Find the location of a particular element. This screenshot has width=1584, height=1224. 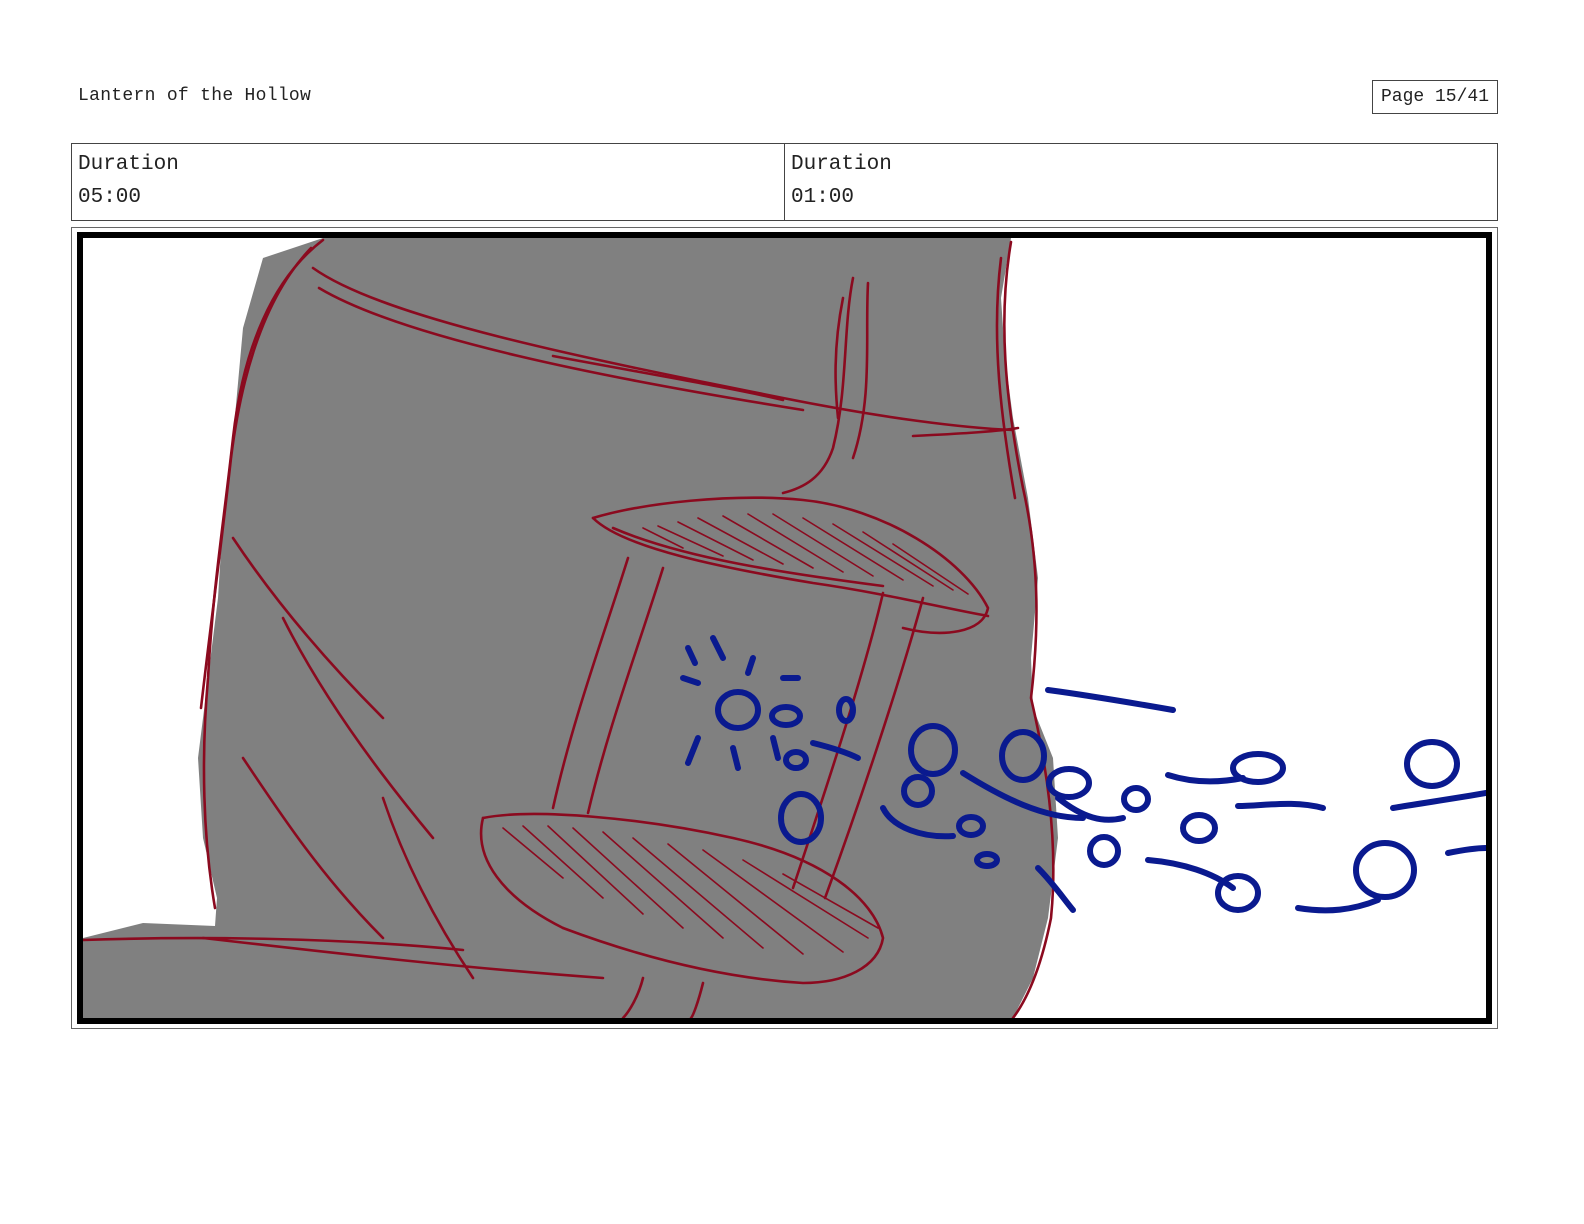

project-title: Lantern of the Hollow is located at coordinates (195, 96).